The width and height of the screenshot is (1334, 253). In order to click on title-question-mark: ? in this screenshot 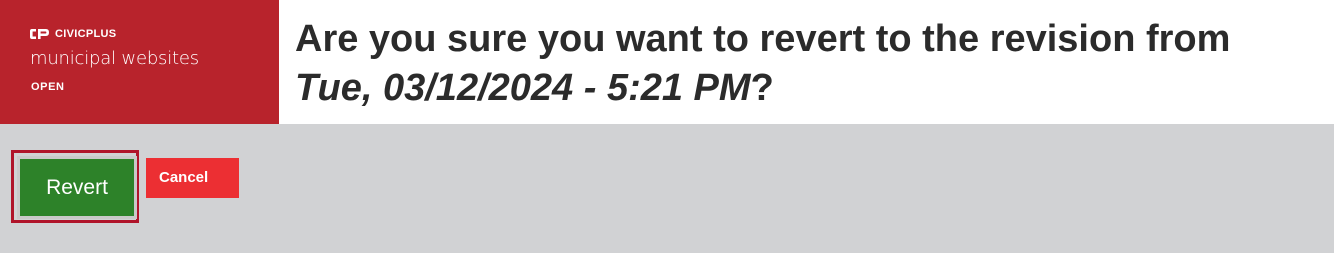, I will do `click(762, 88)`.